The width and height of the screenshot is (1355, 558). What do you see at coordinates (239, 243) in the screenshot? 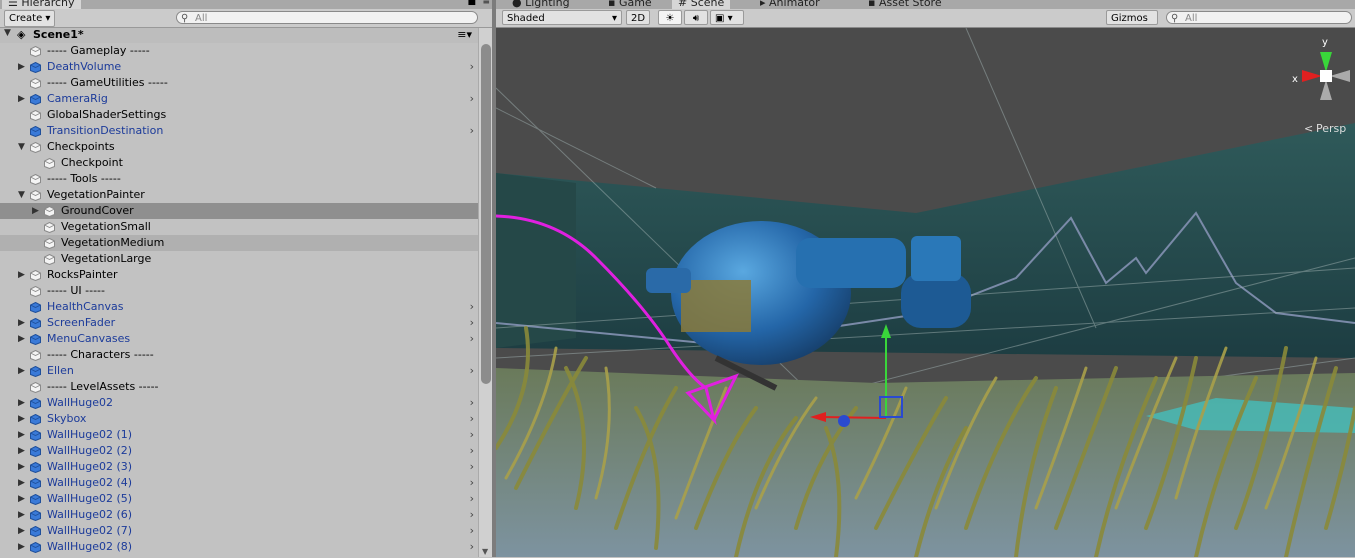
I see `hierarchy-row: VegetationMedium` at bounding box center [239, 243].